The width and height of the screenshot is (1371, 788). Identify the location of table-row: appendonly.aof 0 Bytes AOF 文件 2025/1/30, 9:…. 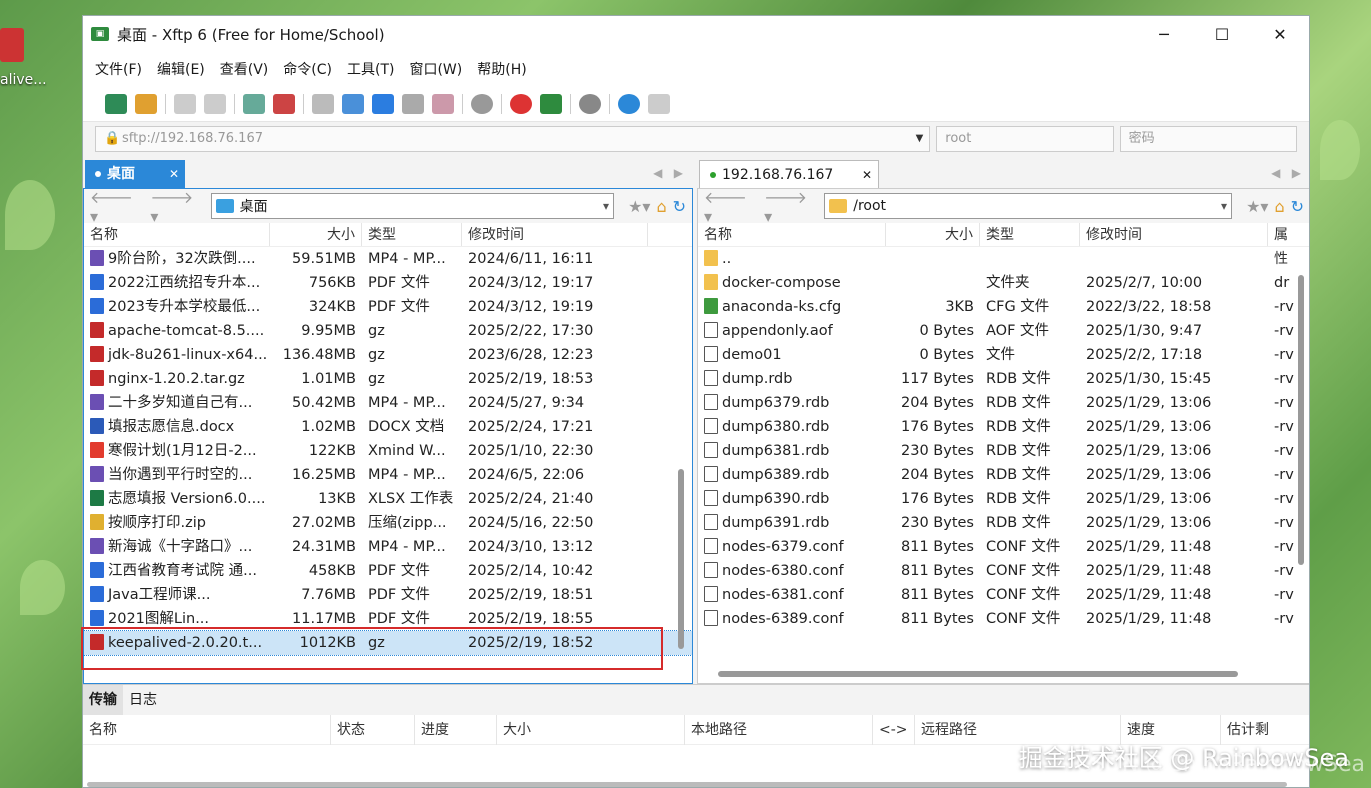
(1003, 331).